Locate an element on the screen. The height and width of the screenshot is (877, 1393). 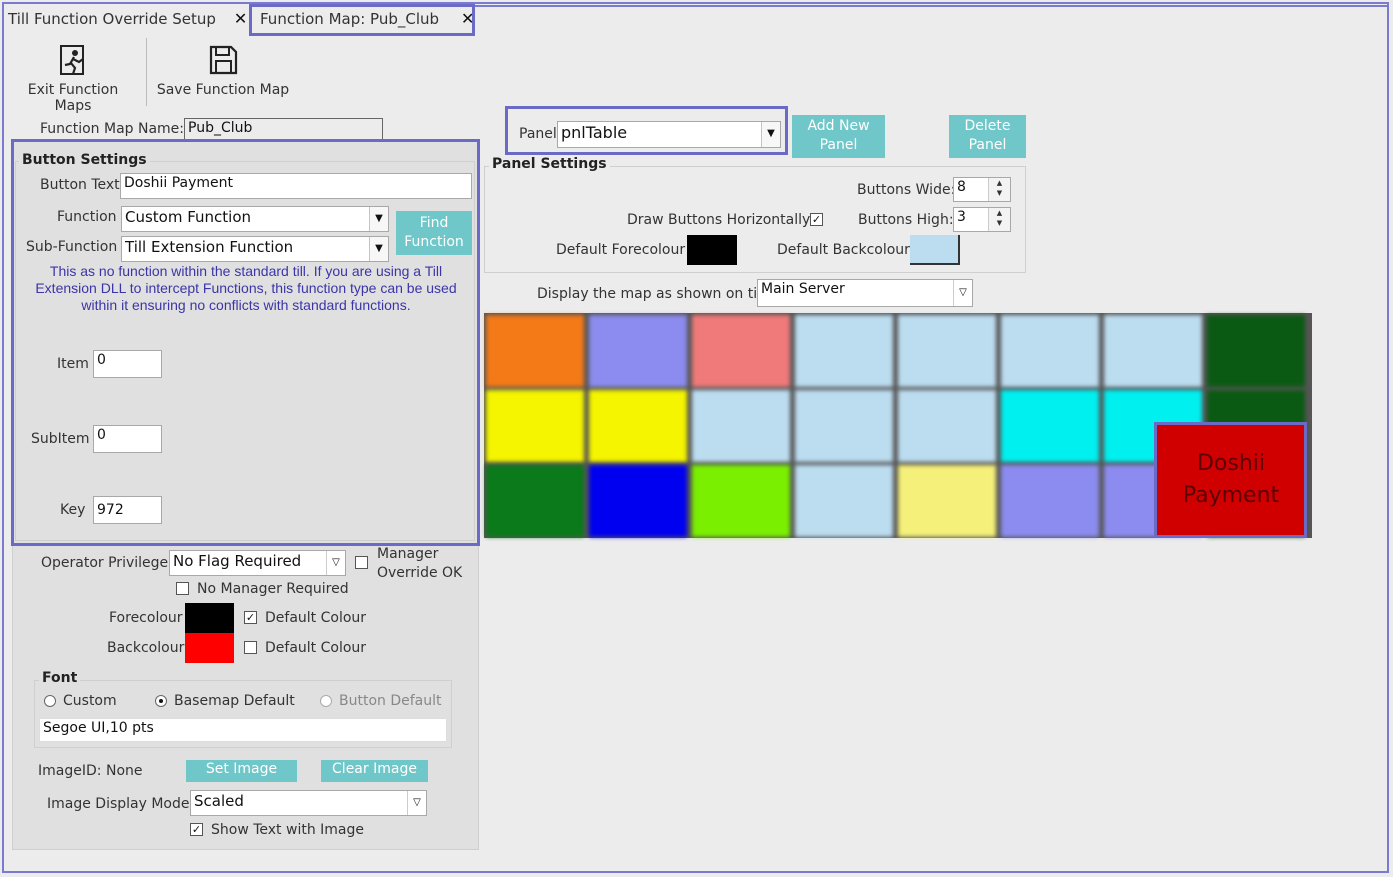
display-map-select: Main Server ▽ is located at coordinates (865, 293).